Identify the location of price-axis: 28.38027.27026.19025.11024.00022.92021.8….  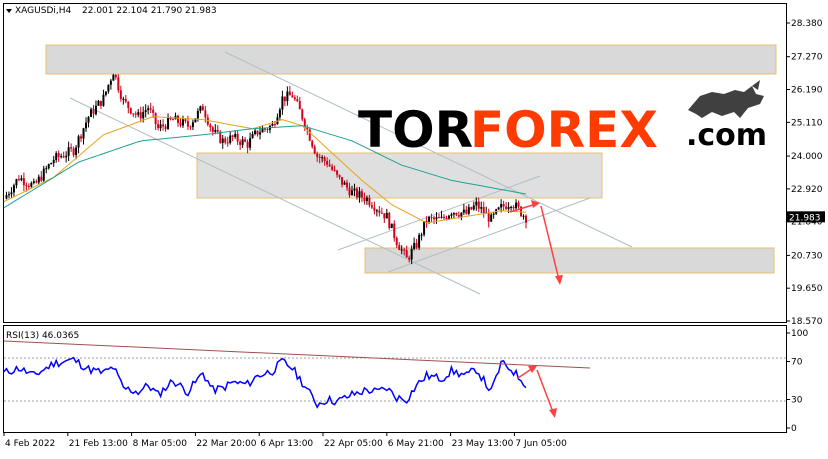
(804, 173).